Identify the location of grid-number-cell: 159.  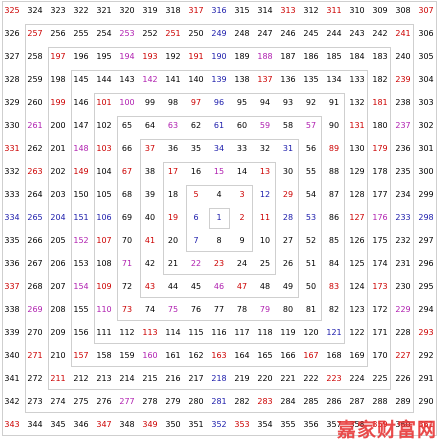
(127, 355).